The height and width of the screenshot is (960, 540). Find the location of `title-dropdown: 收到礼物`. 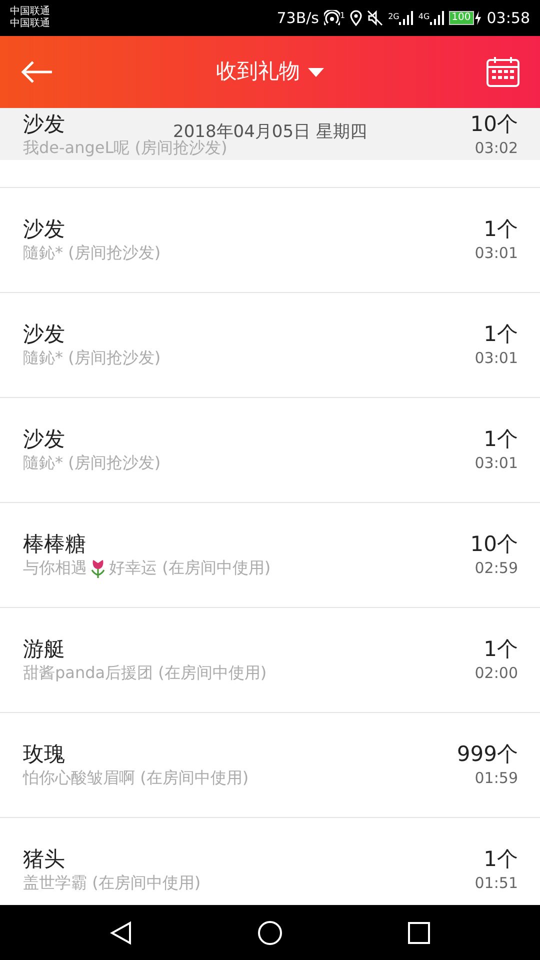

title-dropdown: 收到礼物 is located at coordinates (270, 72).